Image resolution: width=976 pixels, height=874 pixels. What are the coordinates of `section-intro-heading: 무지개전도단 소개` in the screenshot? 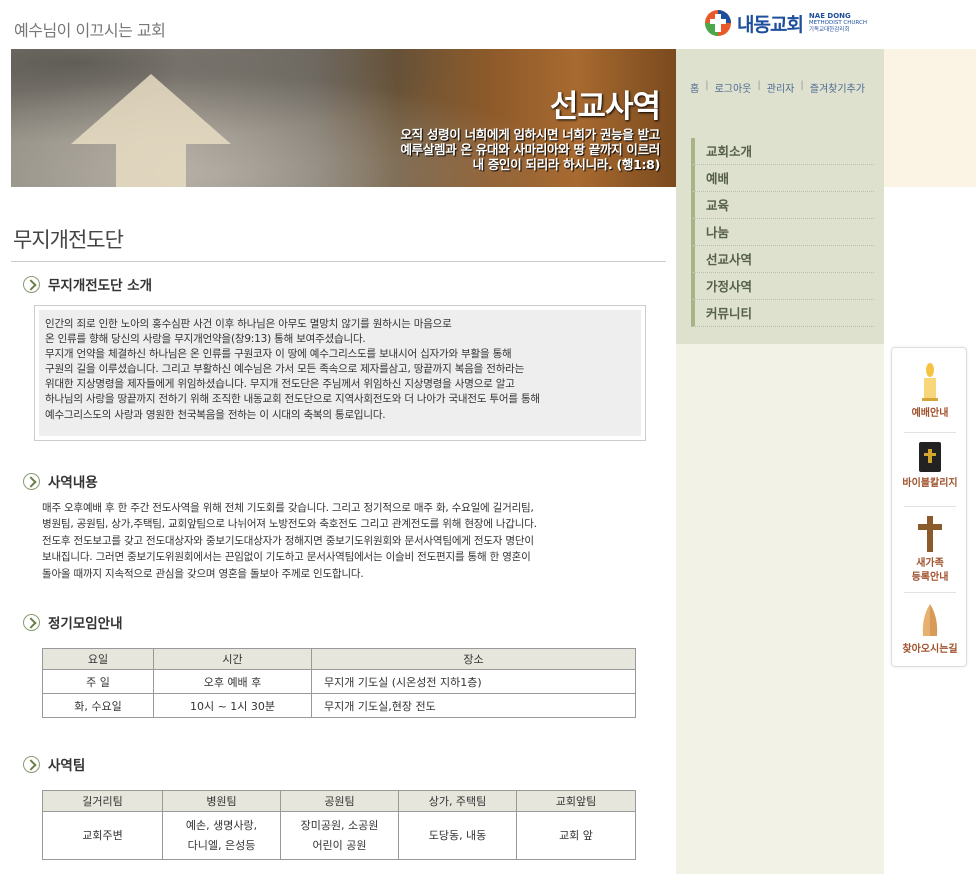 It's located at (87, 284).